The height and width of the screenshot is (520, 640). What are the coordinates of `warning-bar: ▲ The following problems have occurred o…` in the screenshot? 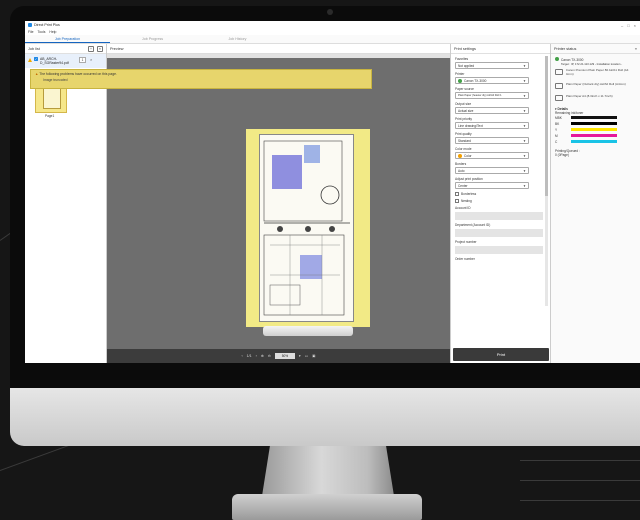 It's located at (201, 79).